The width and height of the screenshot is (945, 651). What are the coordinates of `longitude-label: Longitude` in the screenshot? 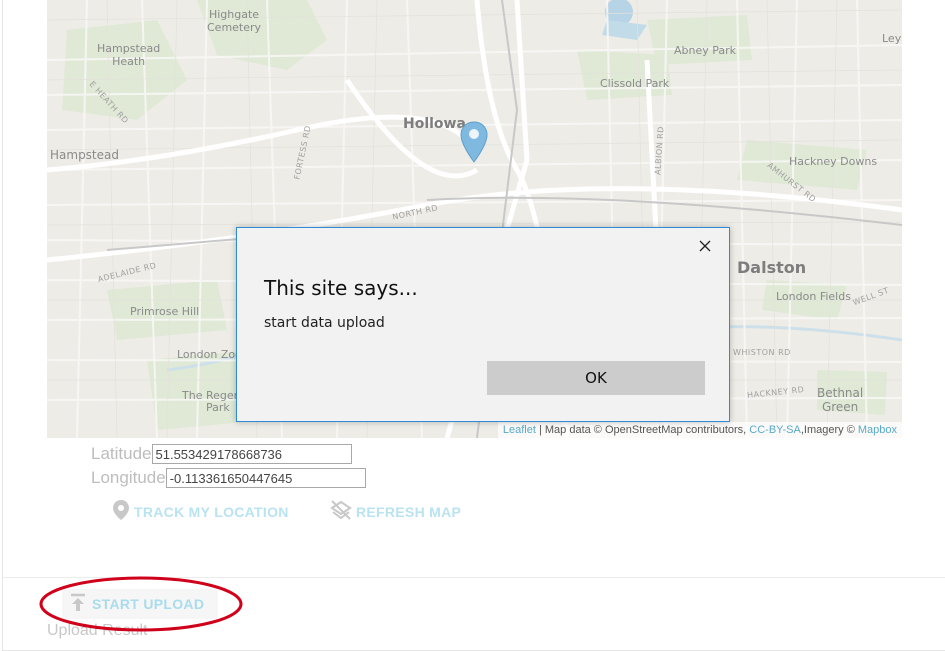 It's located at (128, 477).